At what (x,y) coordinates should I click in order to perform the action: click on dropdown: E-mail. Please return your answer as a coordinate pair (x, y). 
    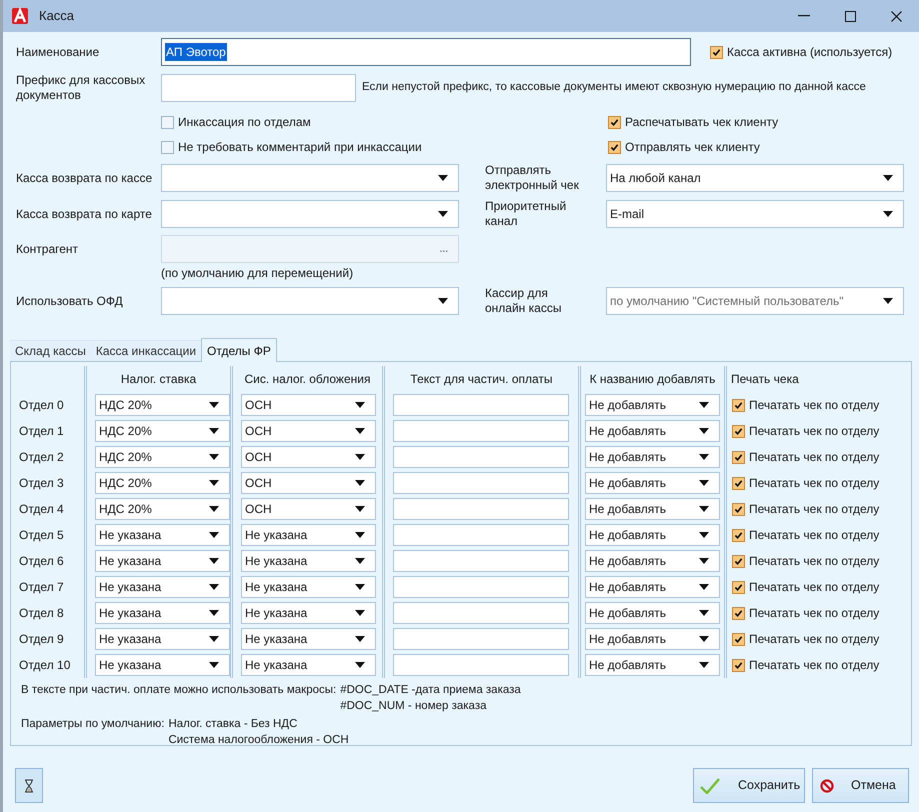
    Looking at the image, I should click on (755, 214).